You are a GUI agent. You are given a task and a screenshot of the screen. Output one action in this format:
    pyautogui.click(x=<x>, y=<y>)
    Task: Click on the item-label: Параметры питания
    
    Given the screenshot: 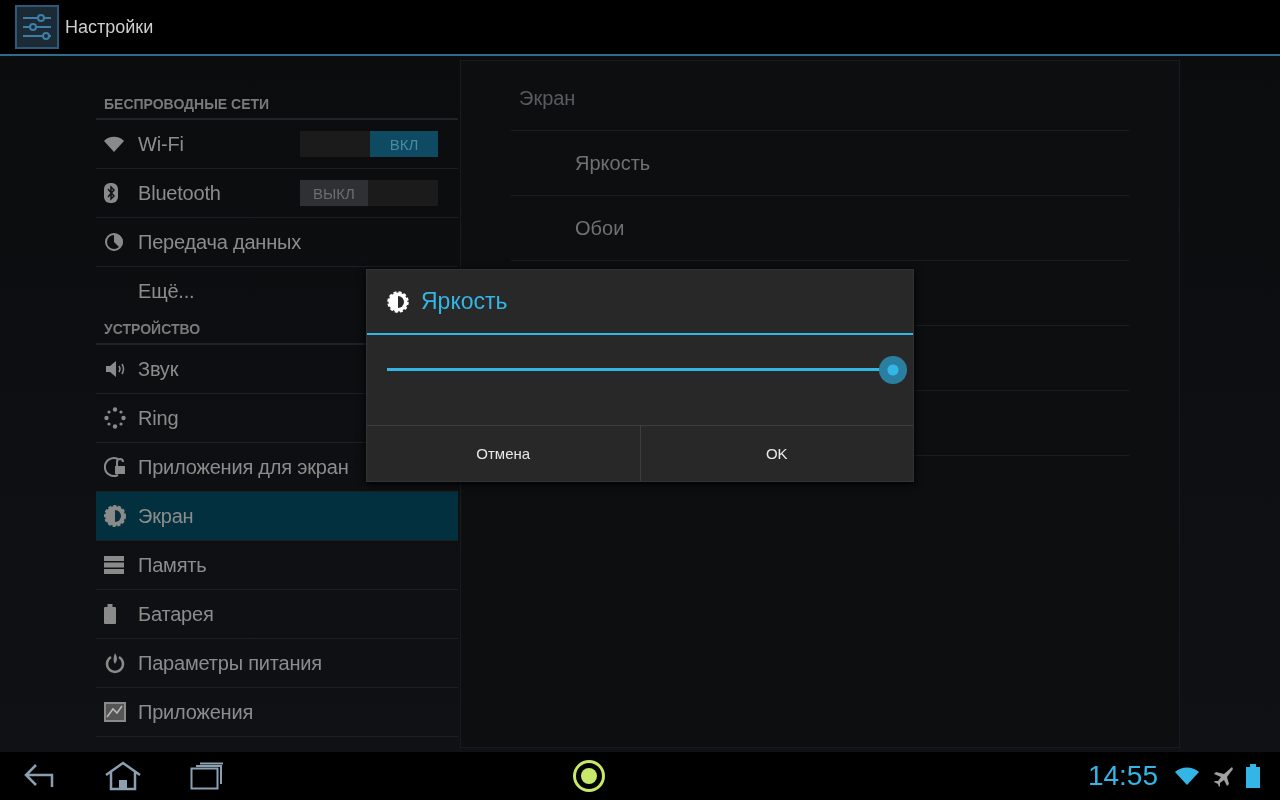 What is the action you would take?
    pyautogui.click(x=230, y=663)
    